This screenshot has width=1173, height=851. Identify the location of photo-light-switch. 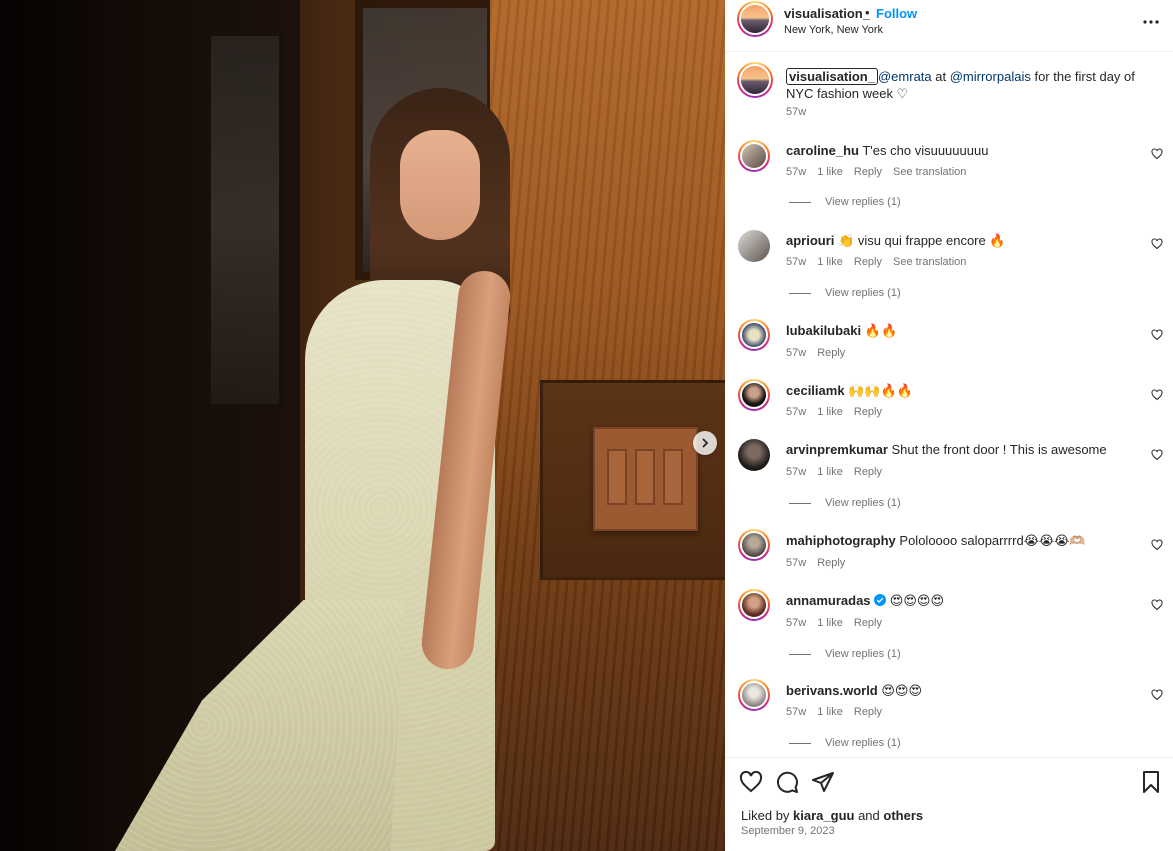
(645, 479).